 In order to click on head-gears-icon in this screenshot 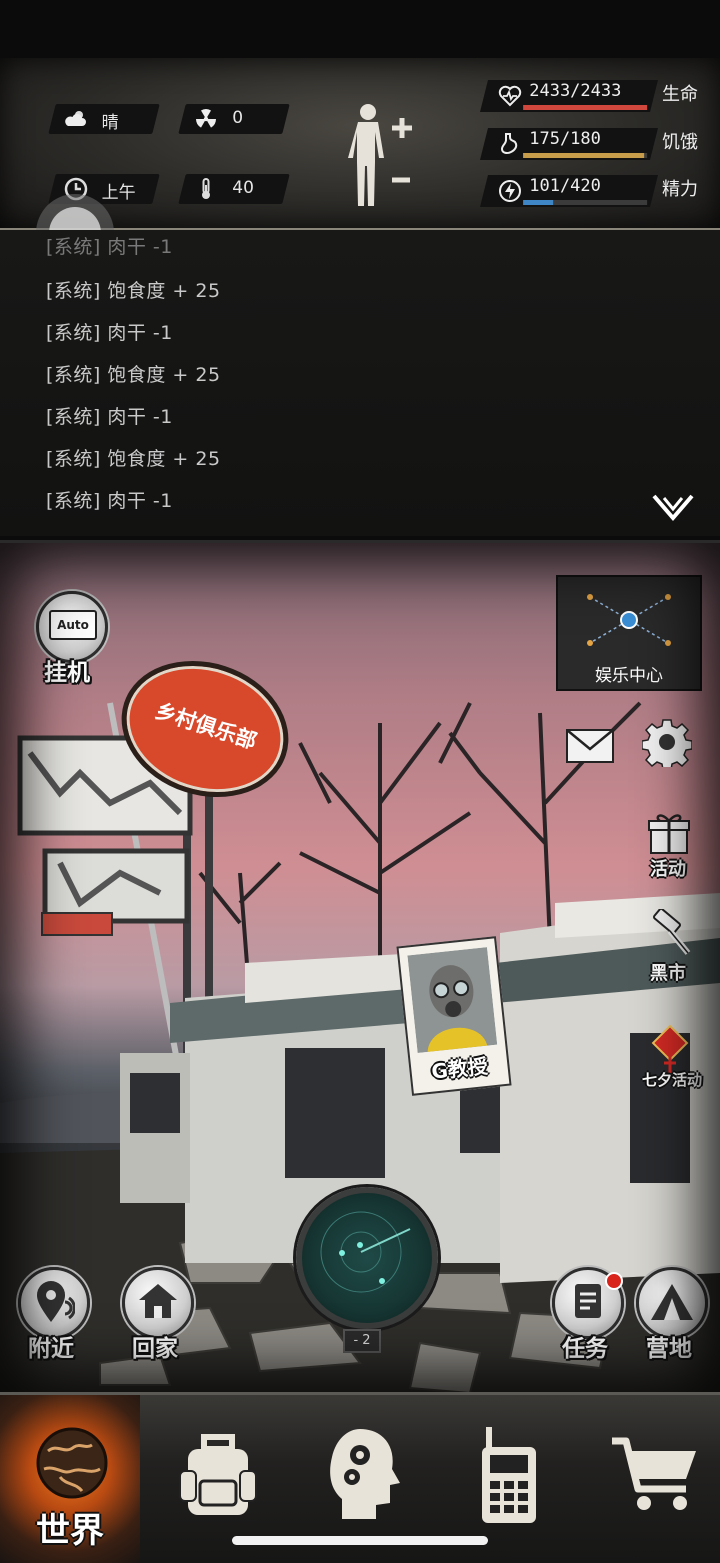, I will do `click(365, 1474)`.